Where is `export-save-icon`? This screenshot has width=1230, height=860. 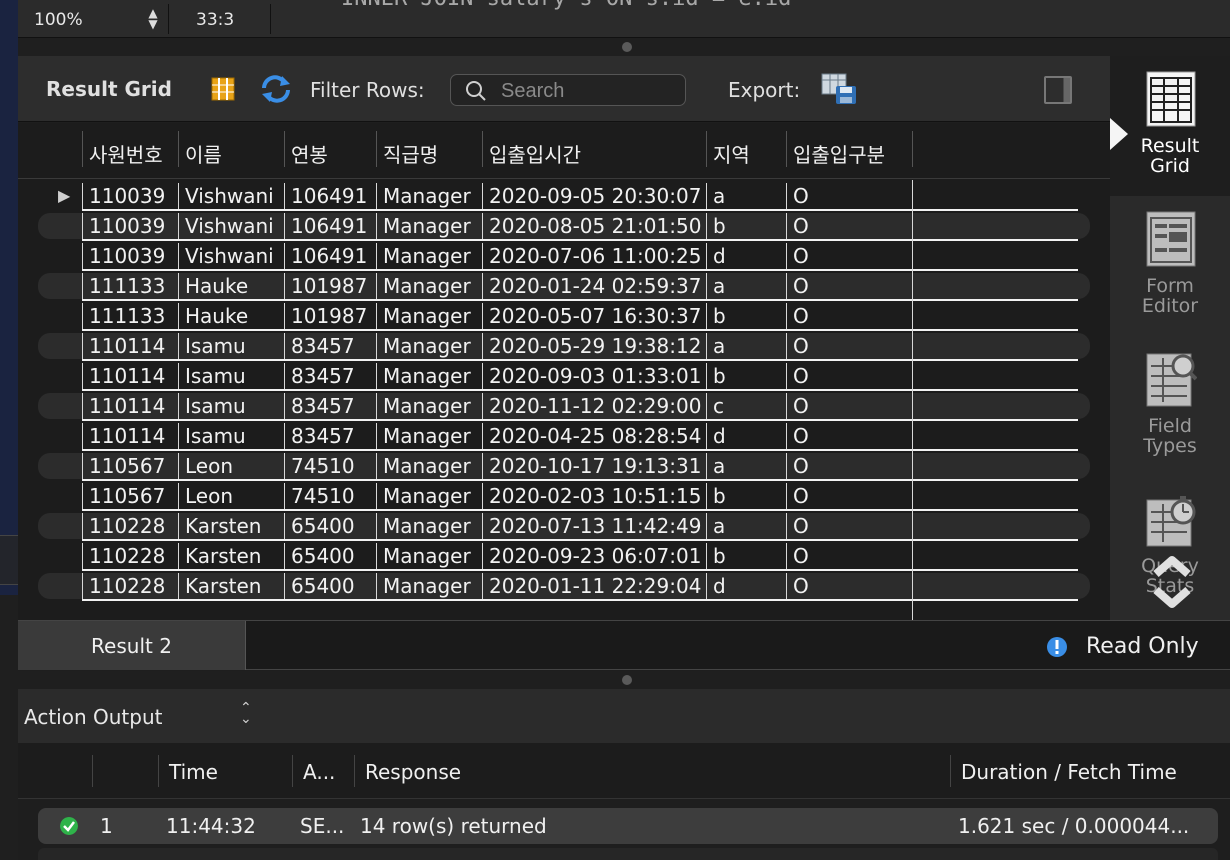 export-save-icon is located at coordinates (839, 89).